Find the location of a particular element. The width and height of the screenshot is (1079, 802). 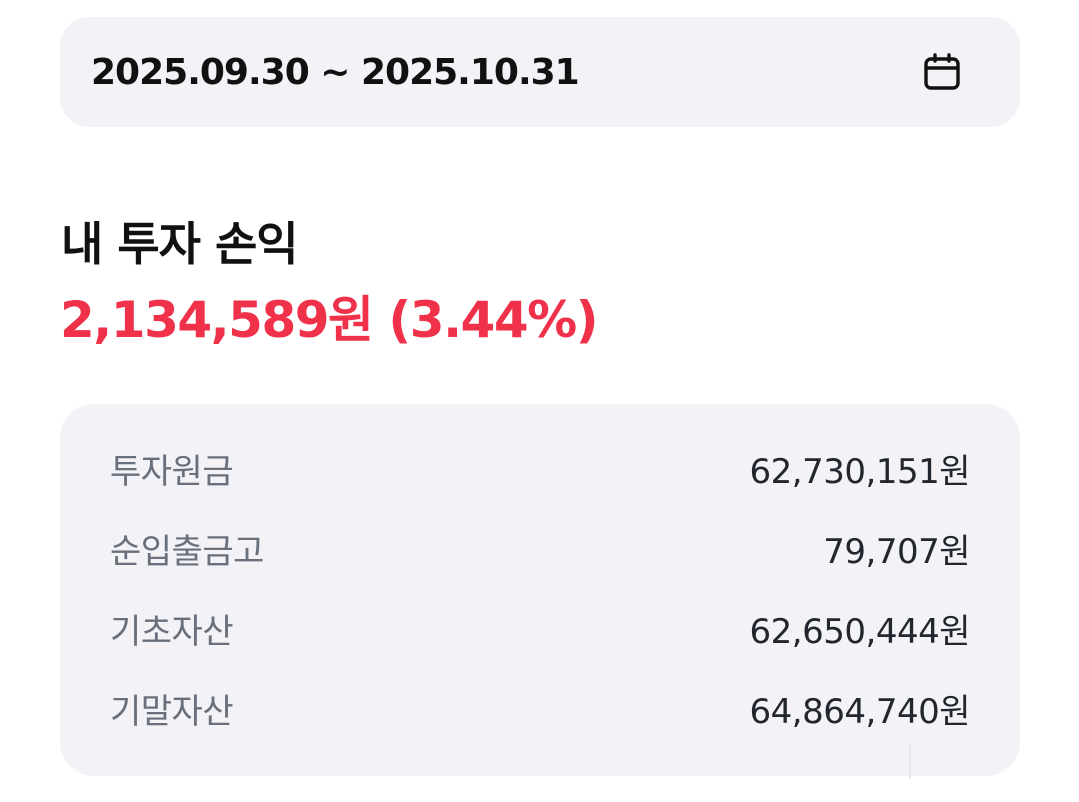

calendar-icon is located at coordinates (942, 72).